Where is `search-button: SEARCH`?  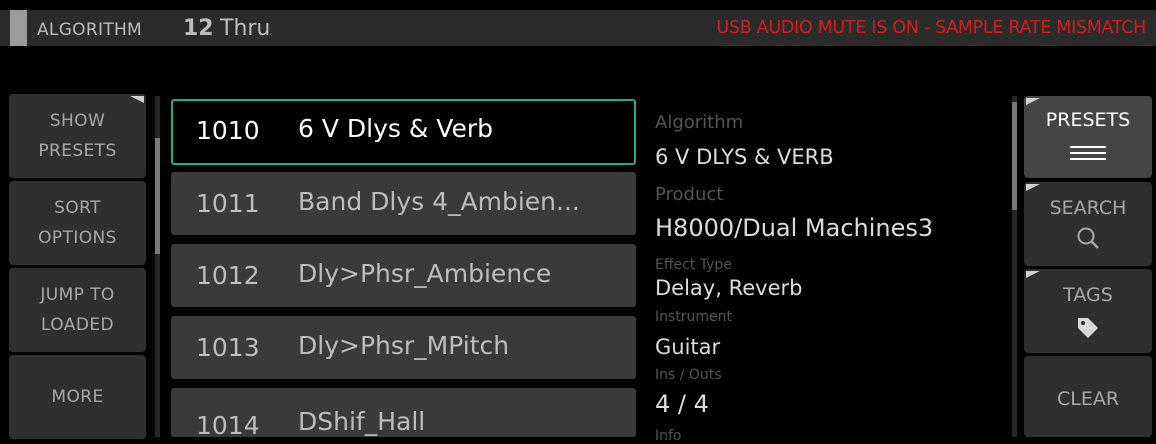 search-button: SEARCH is located at coordinates (1088, 224).